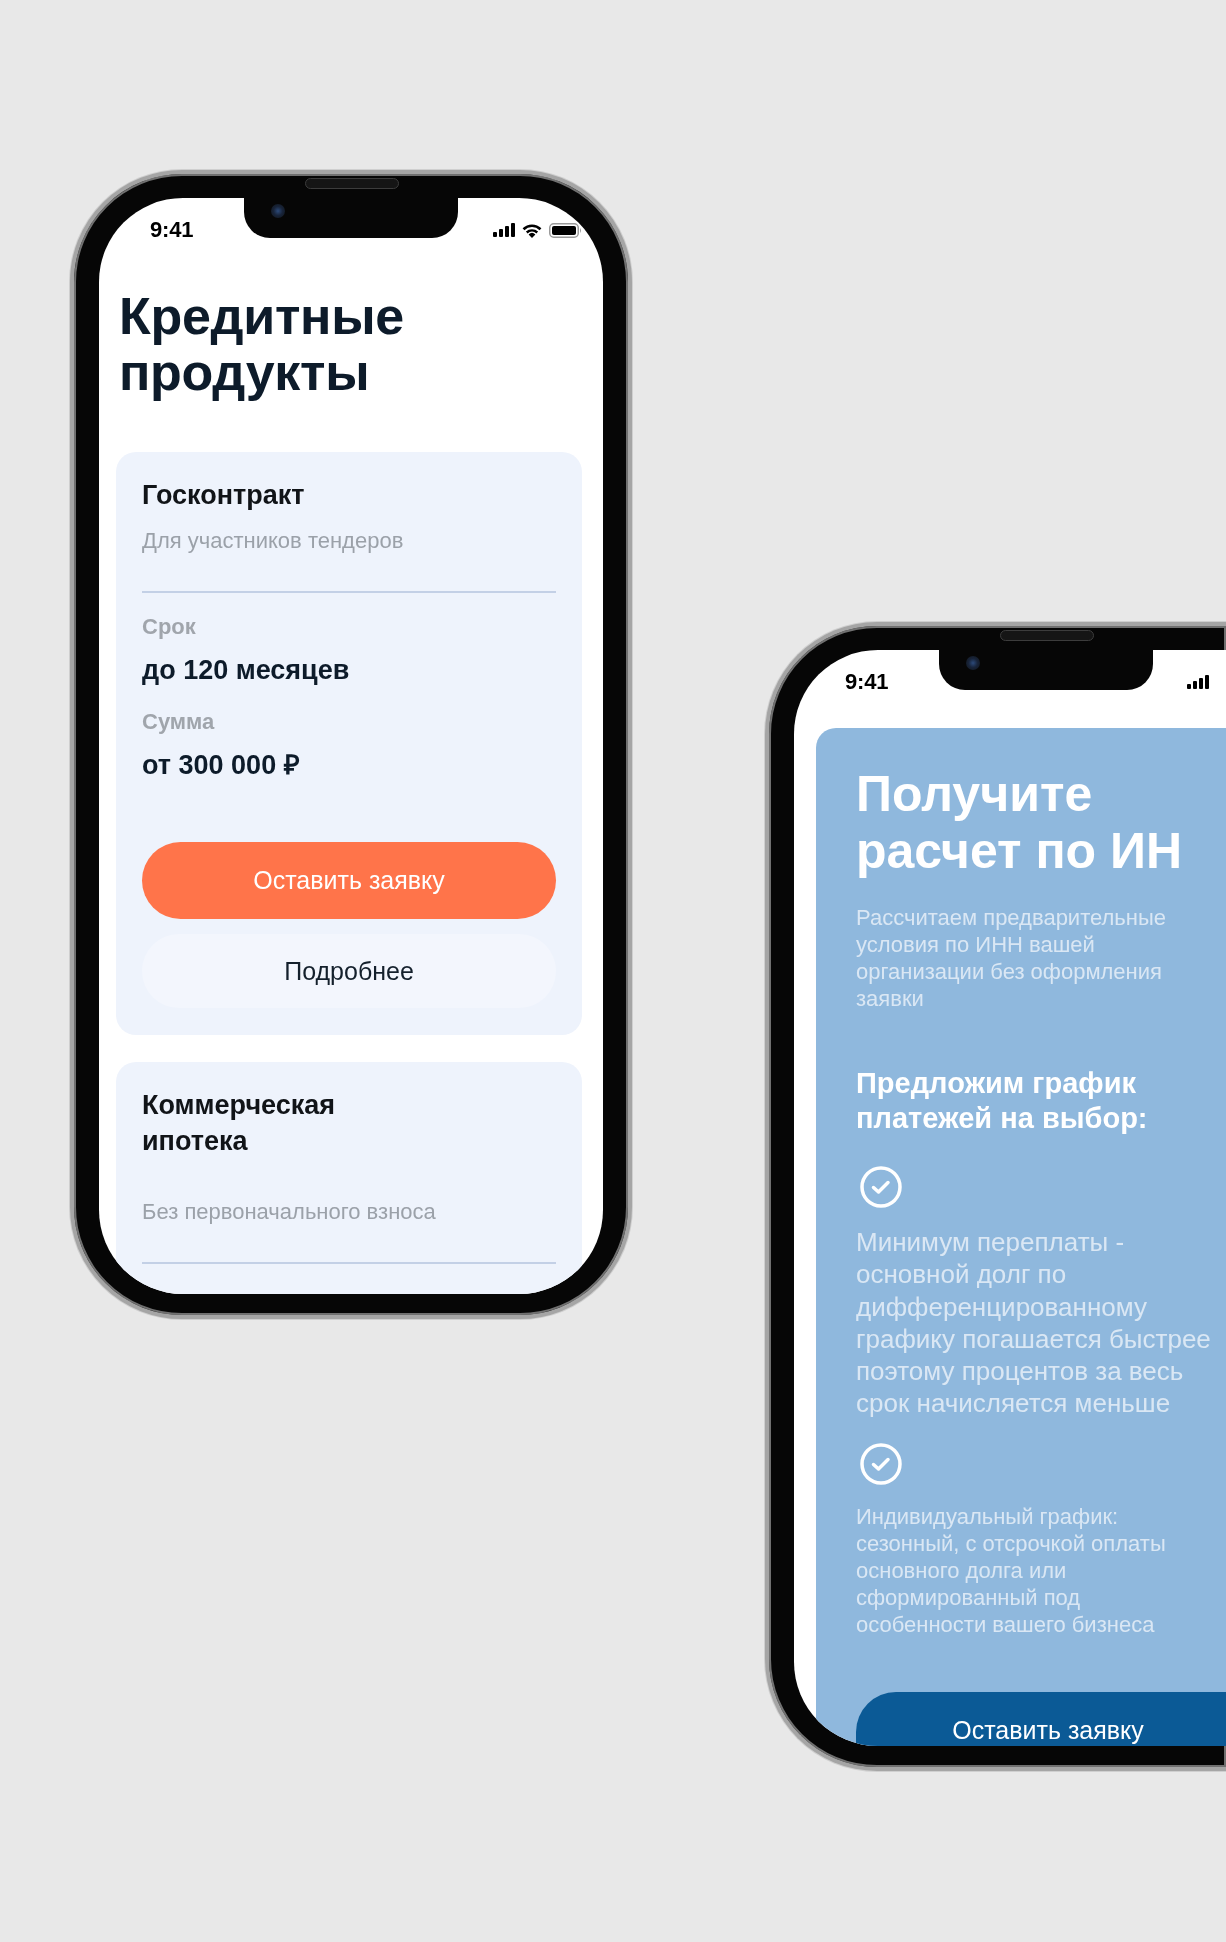 The width and height of the screenshot is (1226, 1942). Describe the element at coordinates (1011, 1570) in the screenshot. I see `benefit-text: Индивидуальный график: сезонный, с отсрочкой оплаты основного долга или сформированный под особенности вашего бизнеса` at that location.